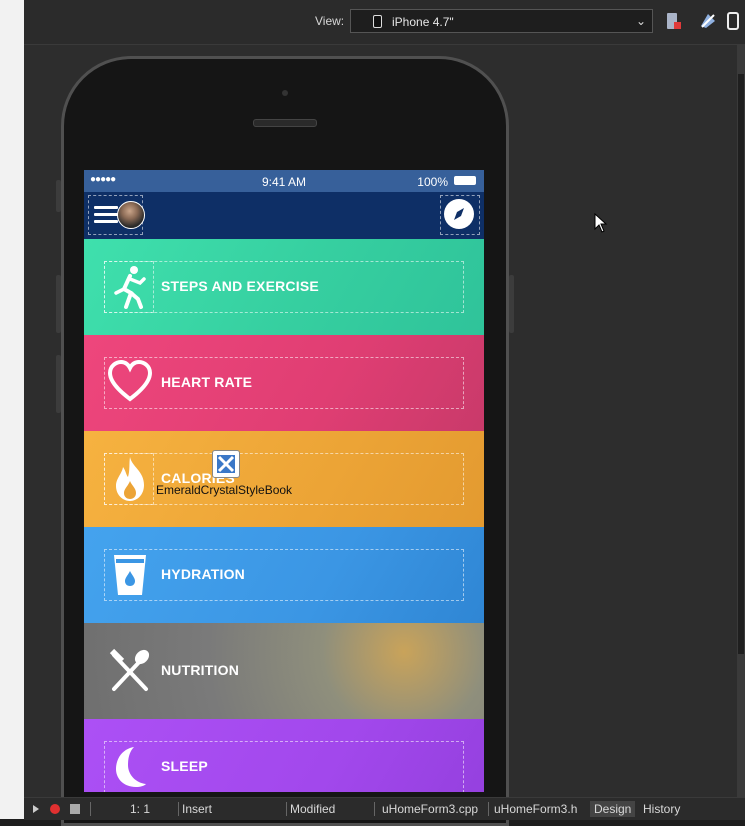 The height and width of the screenshot is (826, 745). Describe the element at coordinates (377, 21) in the screenshot. I see `device-icon` at that location.